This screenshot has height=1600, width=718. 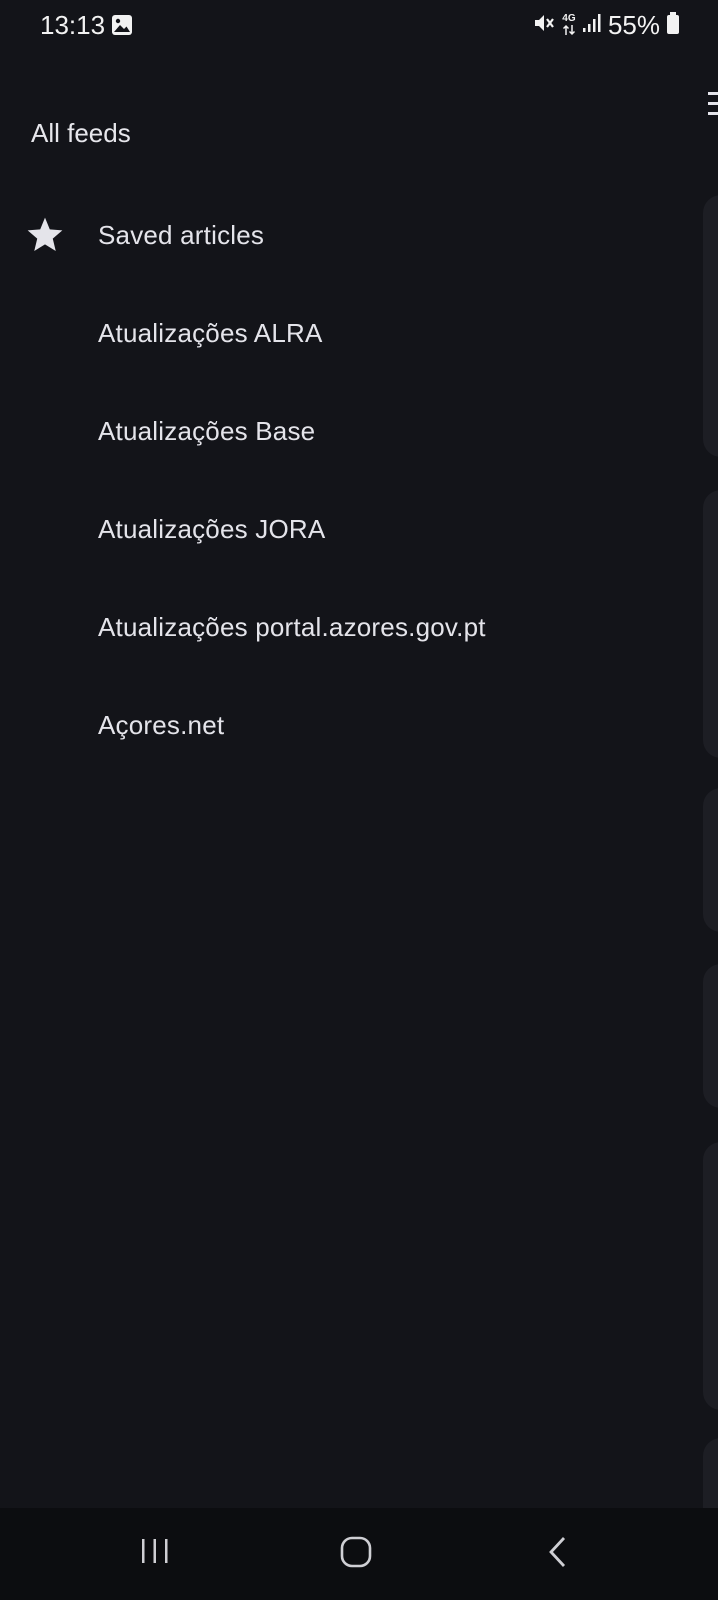 I want to click on signal-icon, so click(x=592, y=25).